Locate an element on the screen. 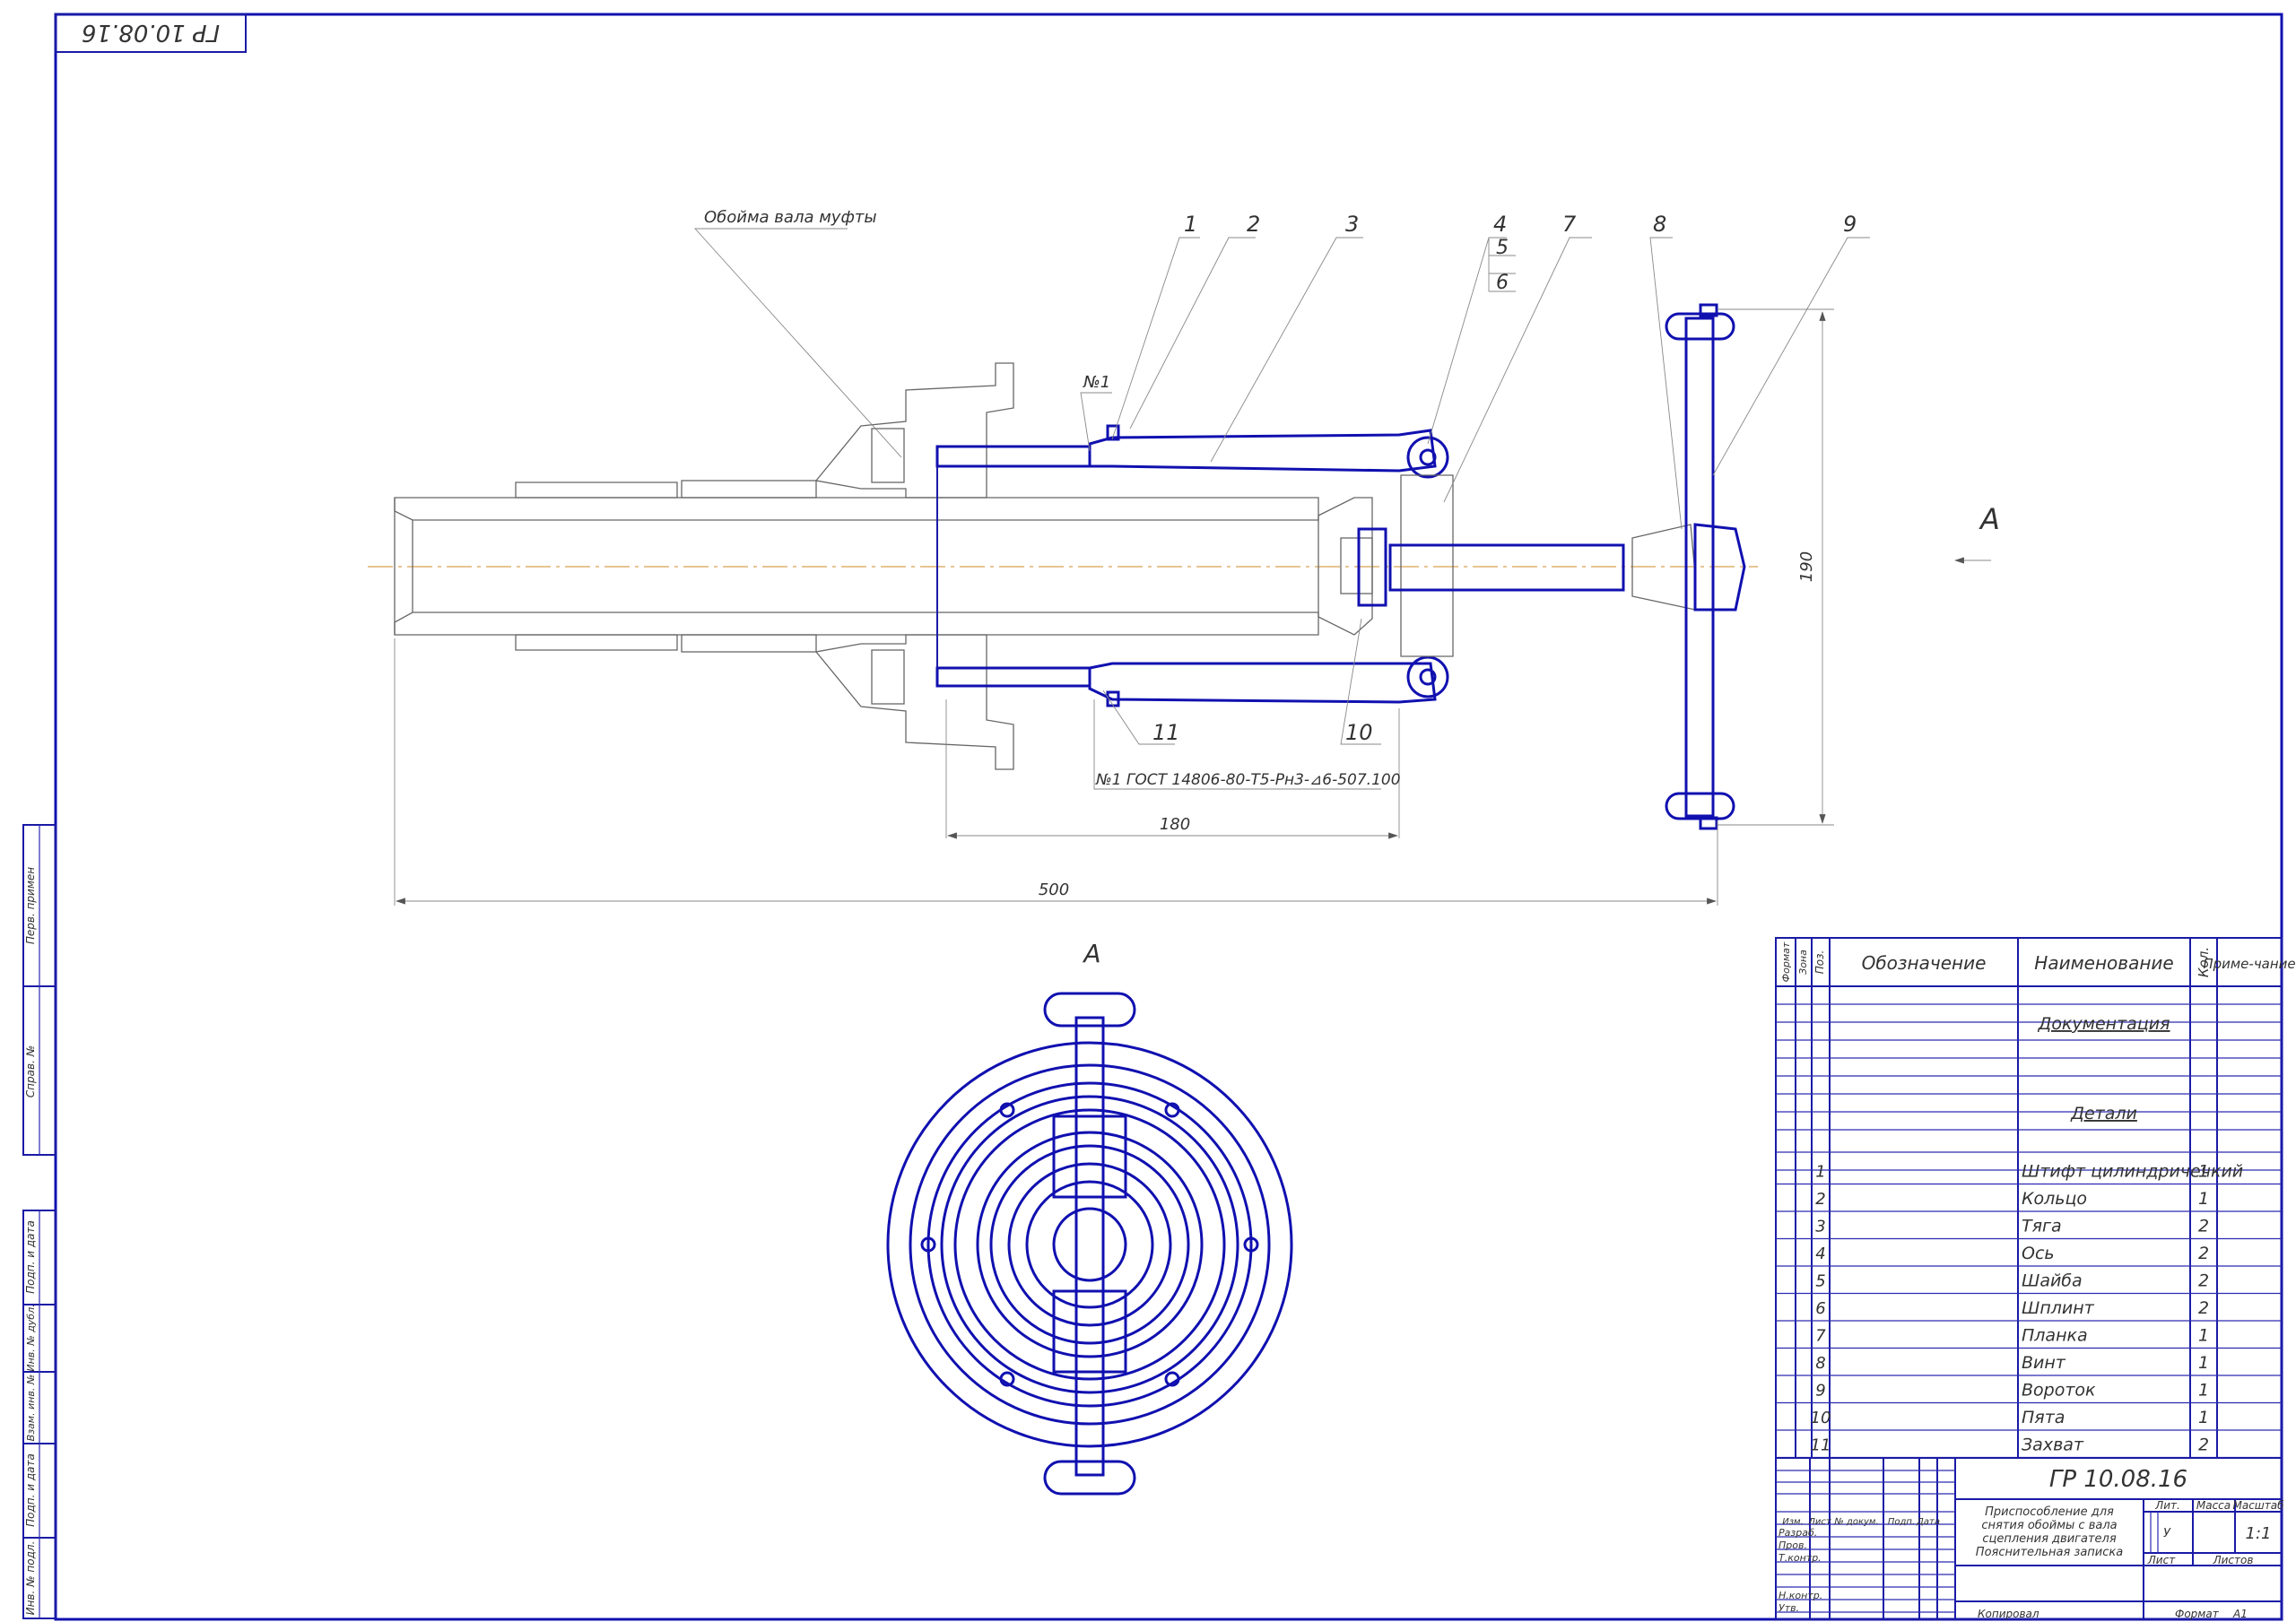 The width and height of the screenshot is (2296, 1622). callout-3: 3 is located at coordinates (1352, 224).